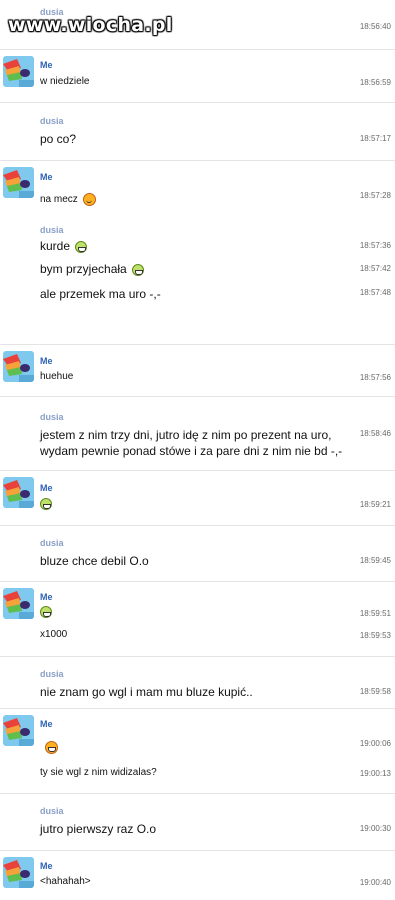 The image size is (395, 900). I want to click on message-block-me: Me na mecz 18:57:28, so click(197, 188).